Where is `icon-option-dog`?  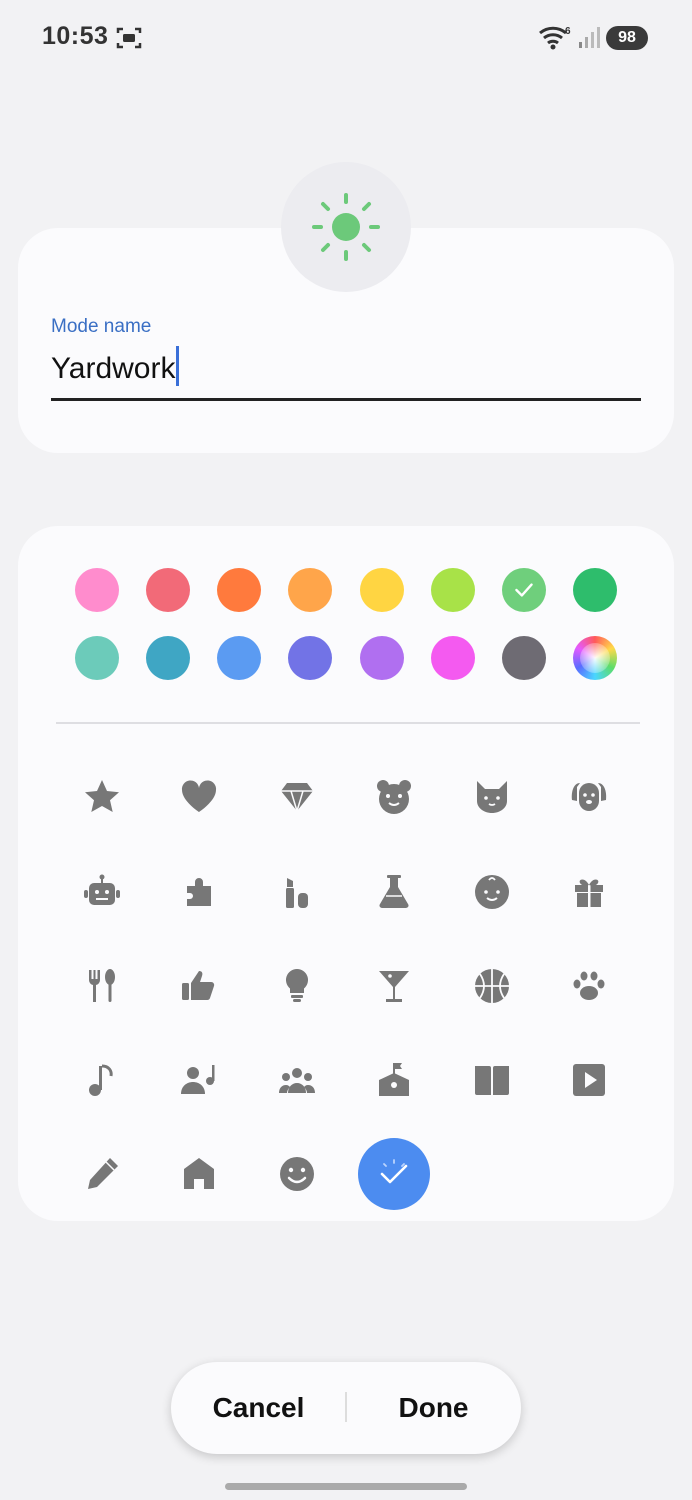
icon-option-dog is located at coordinates (589, 797).